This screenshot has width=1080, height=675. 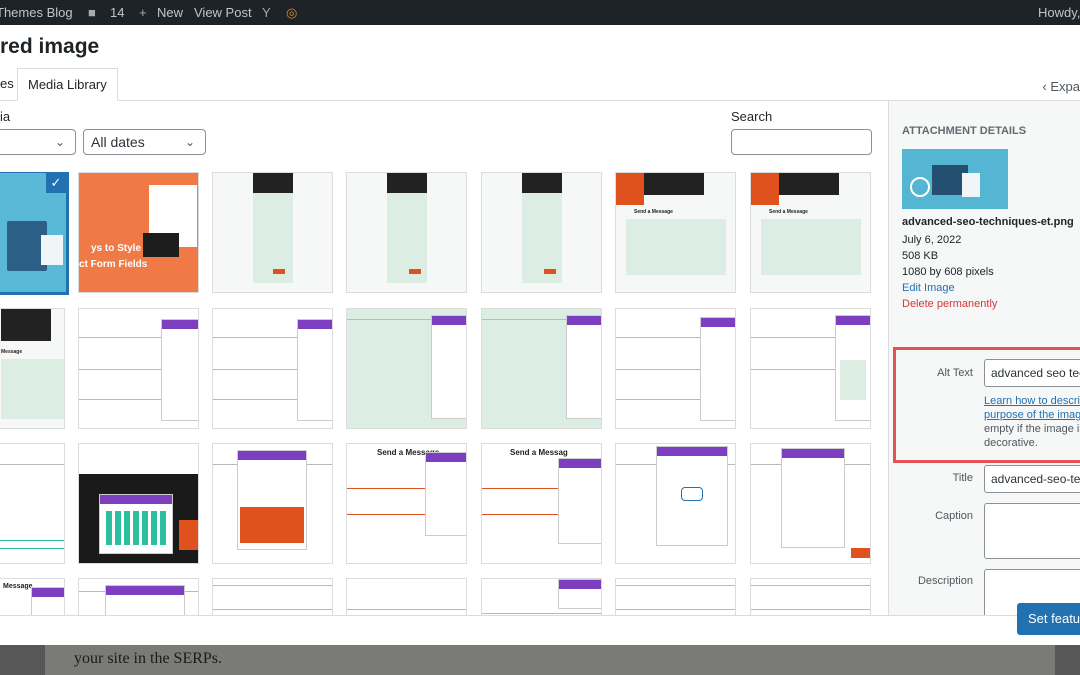 I want to click on tab-media-library: Media Library, so click(x=67, y=84).